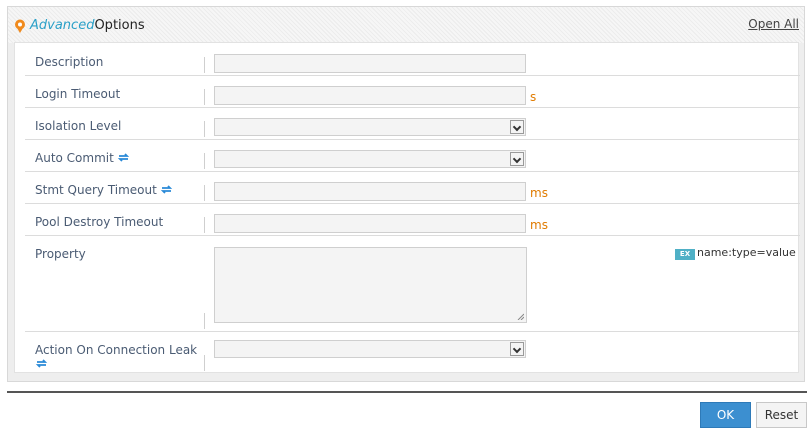 This screenshot has height=433, width=812. I want to click on row-pool-destroy-timeout: Pool Destroy Timeout ms, so click(412, 220).